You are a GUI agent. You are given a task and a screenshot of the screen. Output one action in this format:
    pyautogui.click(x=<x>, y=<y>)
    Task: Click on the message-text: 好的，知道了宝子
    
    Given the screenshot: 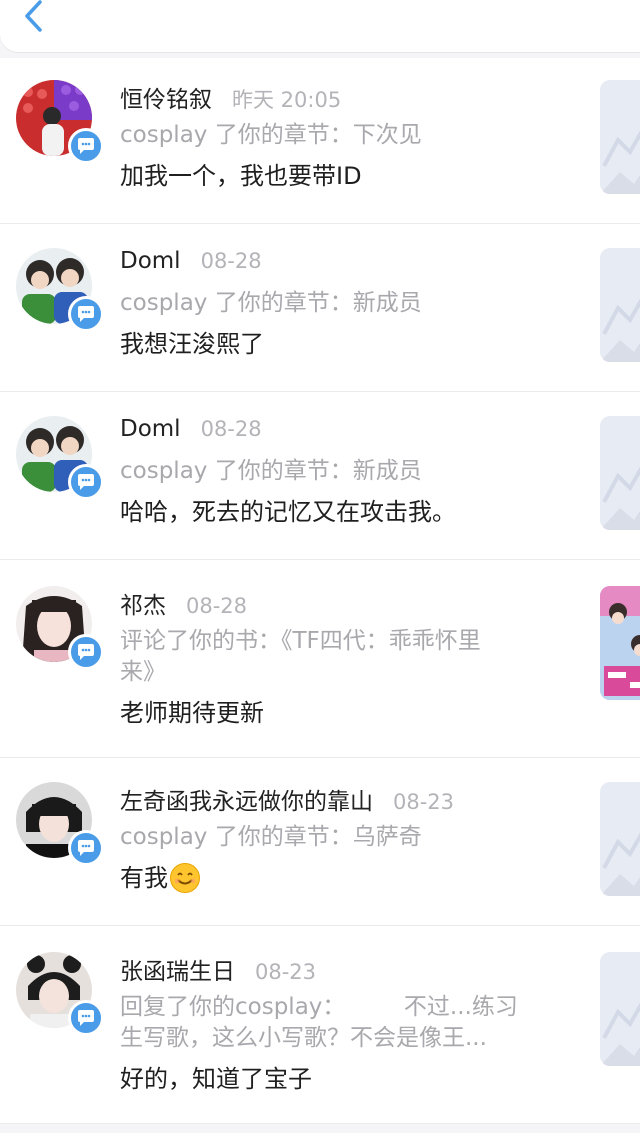 What is the action you would take?
    pyautogui.click(x=216, y=1079)
    